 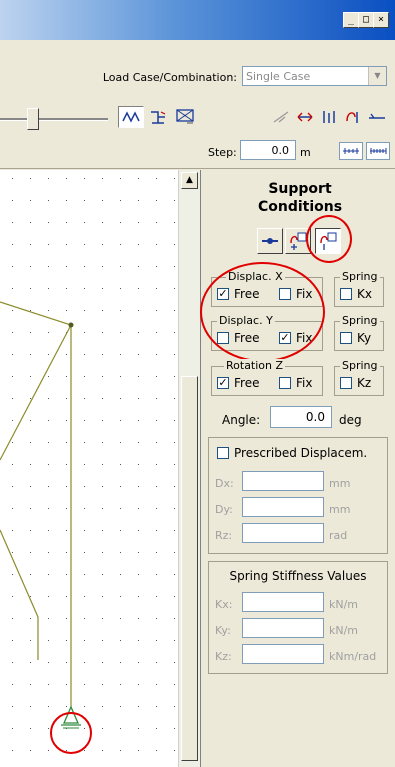 I want to click on displac-y-free-checkbox: Free, so click(x=238, y=338).